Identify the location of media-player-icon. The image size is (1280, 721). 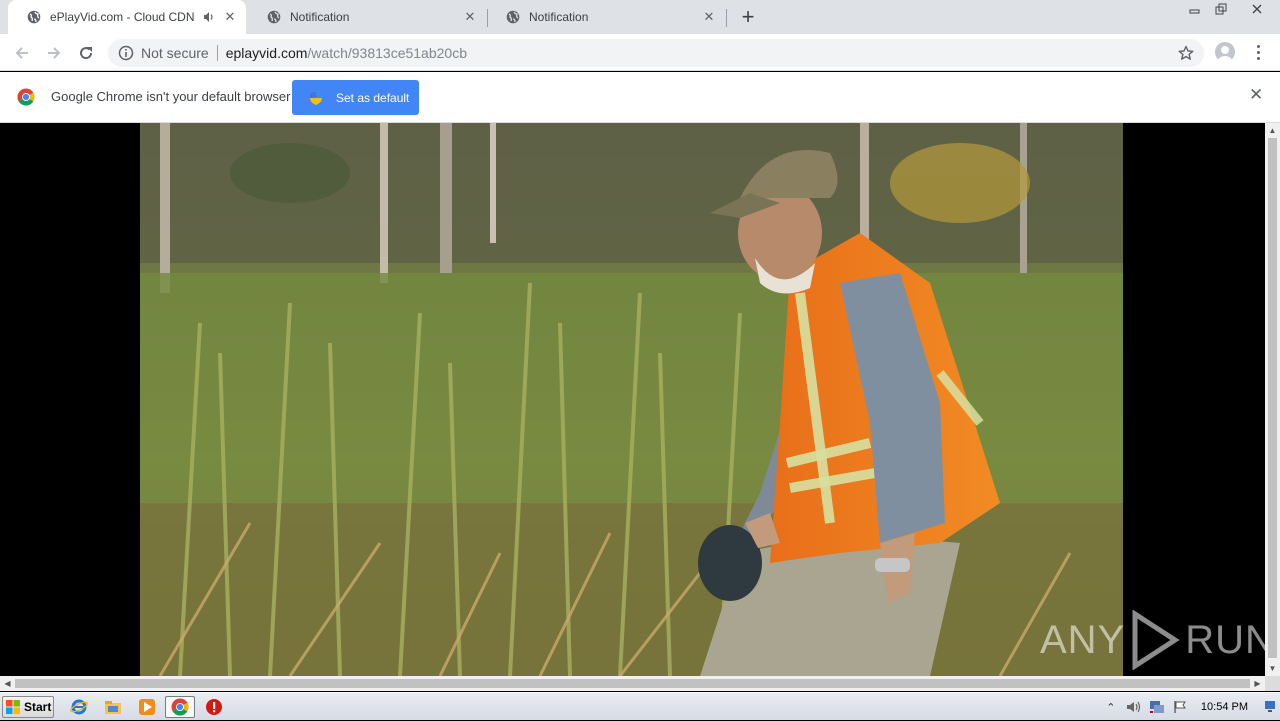
(147, 707).